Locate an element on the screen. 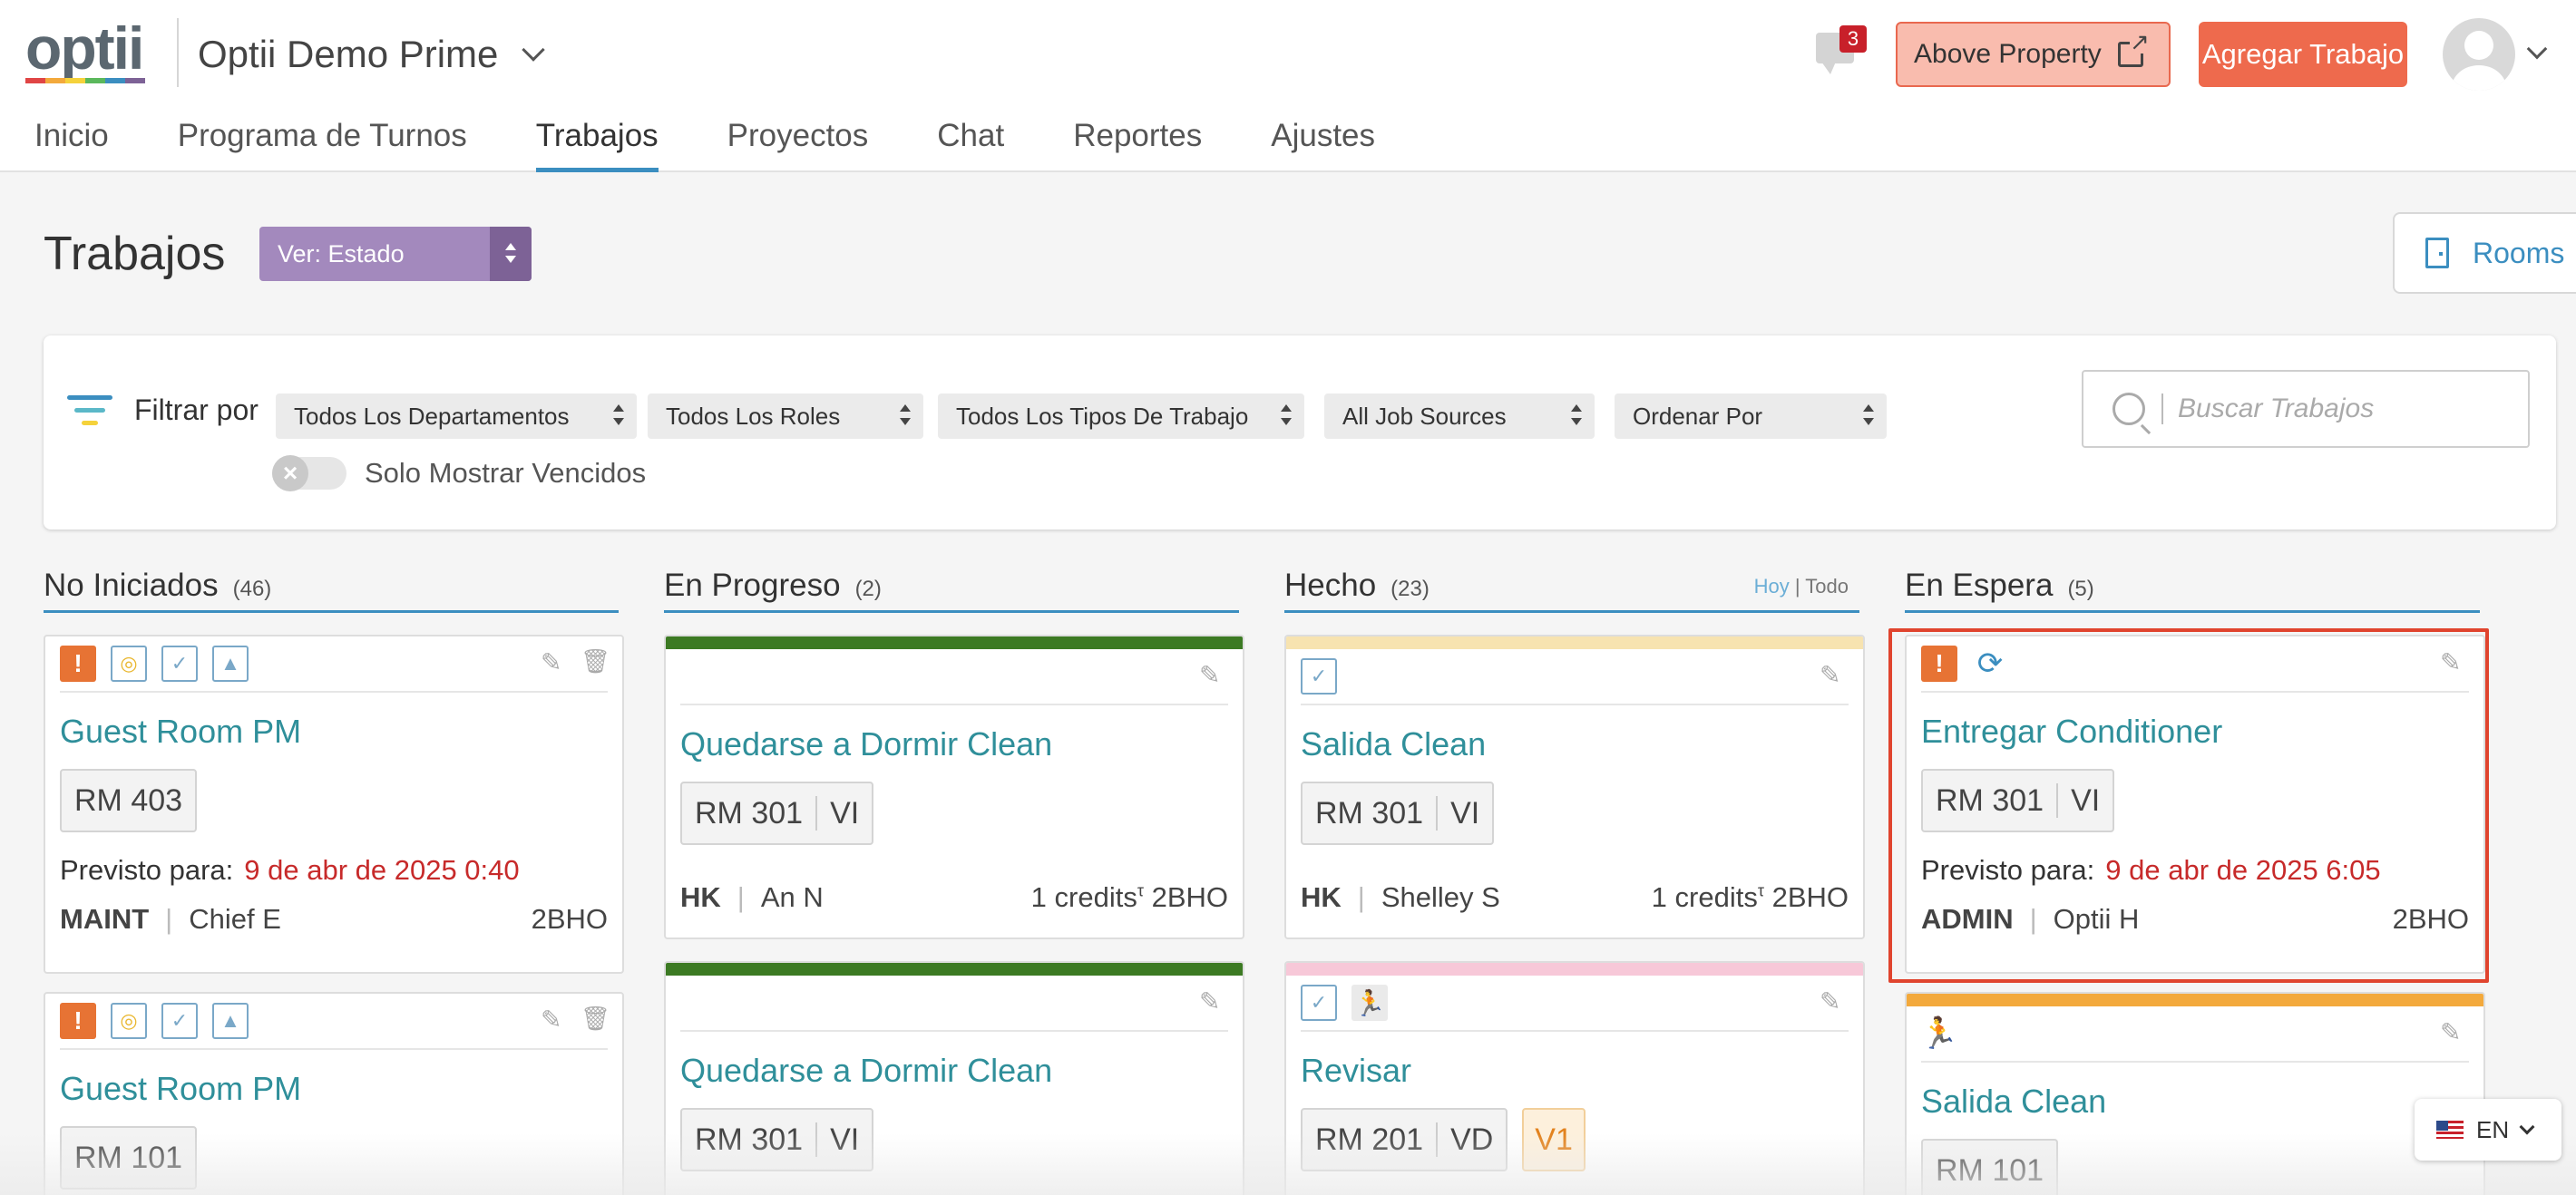 This screenshot has width=2576, height=1195. credits-mark: τ is located at coordinates (1140, 890).